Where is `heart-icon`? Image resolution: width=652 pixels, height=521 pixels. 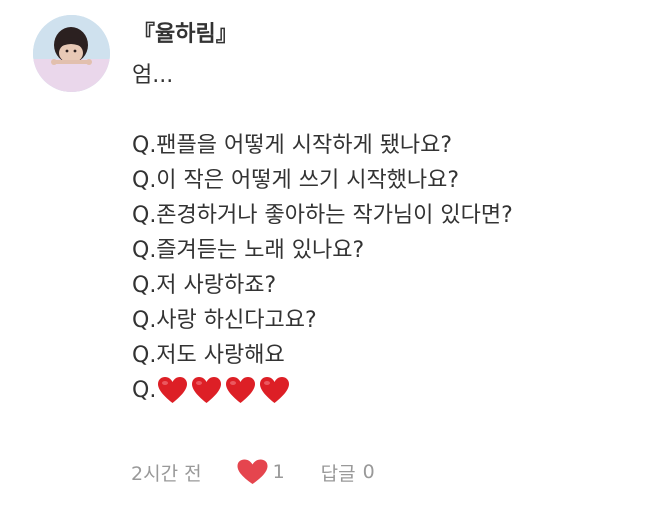
heart-icon is located at coordinates (252, 472).